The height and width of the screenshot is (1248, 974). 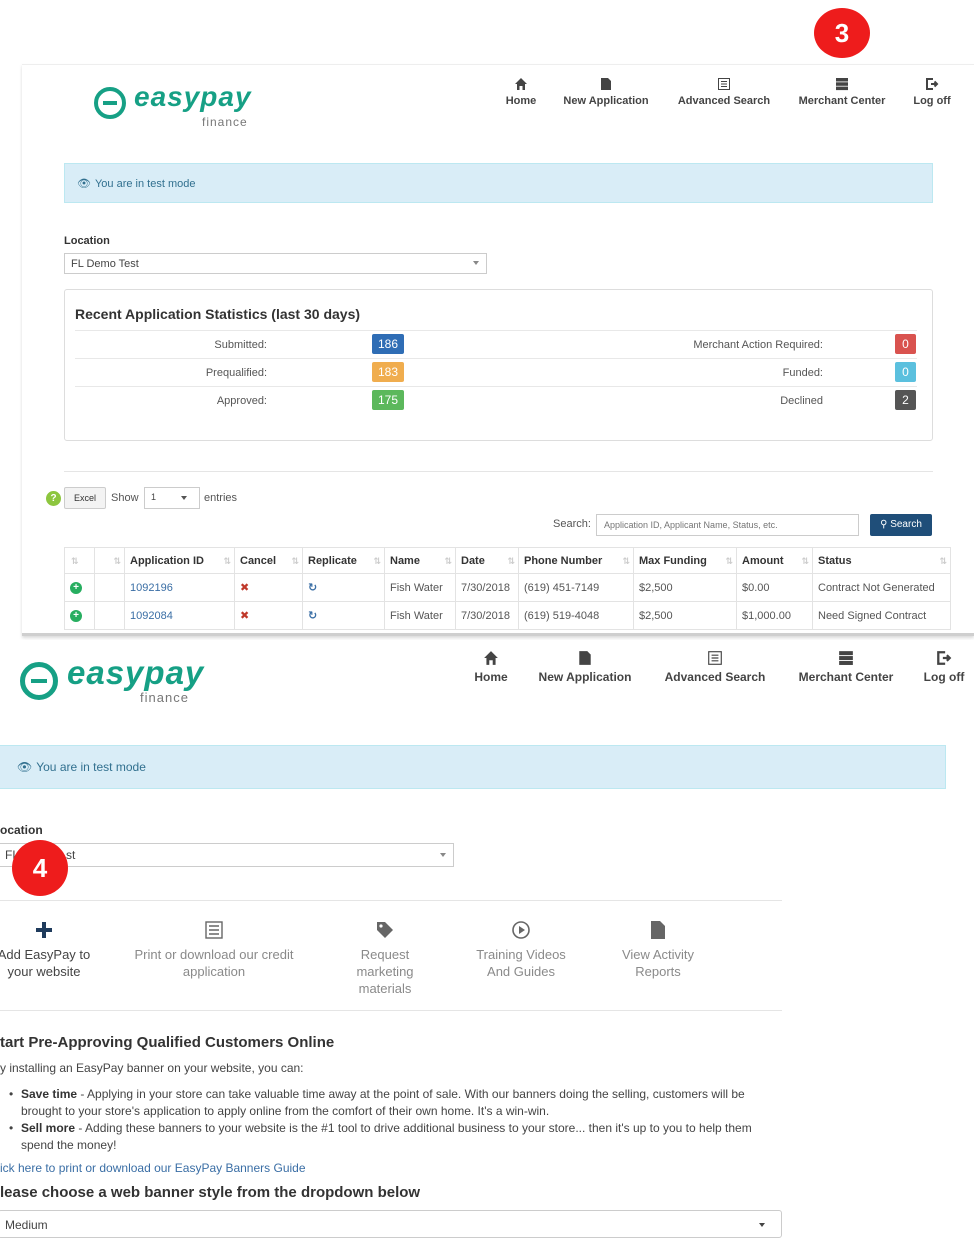 What do you see at coordinates (576, 560) in the screenshot?
I see `column-header: Phone Number ⇅` at bounding box center [576, 560].